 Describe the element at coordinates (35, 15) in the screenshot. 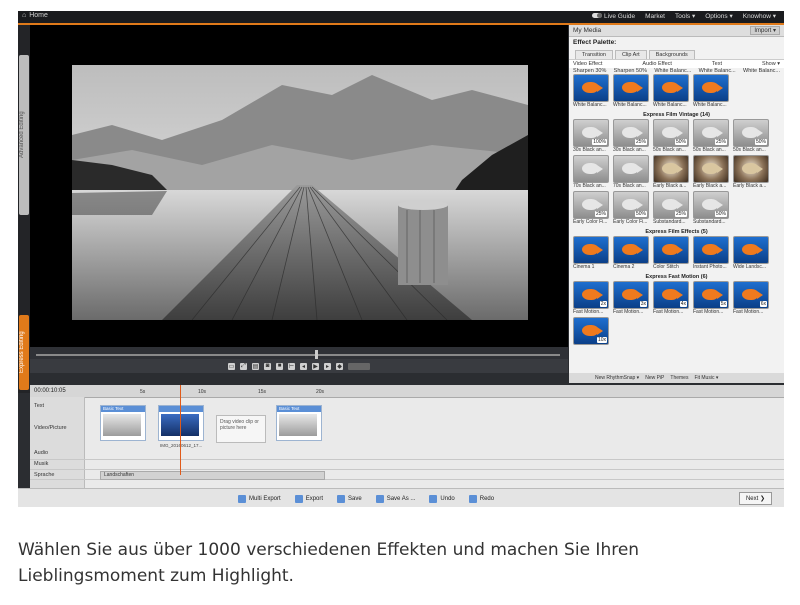

I see `home-button: ⌂ Home` at that location.